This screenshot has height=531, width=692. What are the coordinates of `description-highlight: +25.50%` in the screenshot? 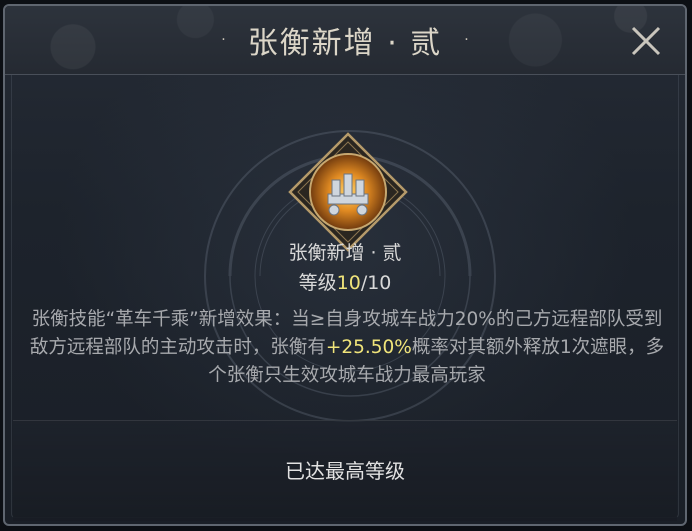 It's located at (368, 347).